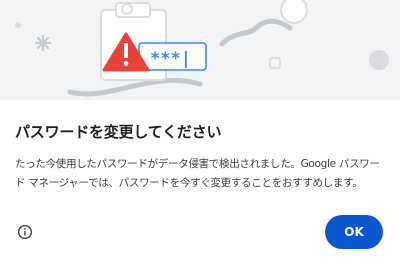  Describe the element at coordinates (170, 59) in the screenshot. I see `masked-password-text: ***|` at that location.